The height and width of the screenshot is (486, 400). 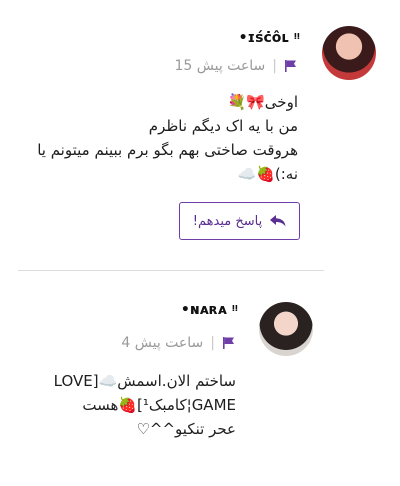 I want to click on username: •ɴᴀʀᴀ ᵎᵎ, so click(x=209, y=310).